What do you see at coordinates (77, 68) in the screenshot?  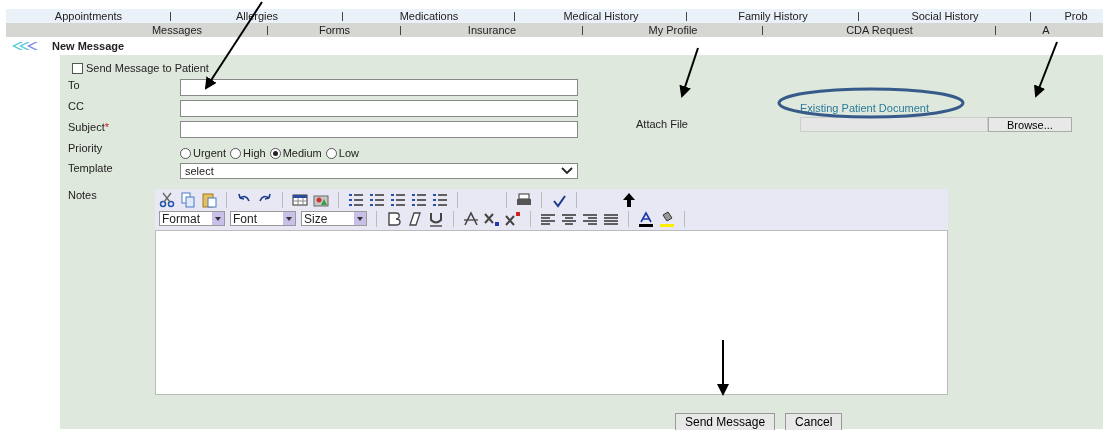 I see `checkbox` at bounding box center [77, 68].